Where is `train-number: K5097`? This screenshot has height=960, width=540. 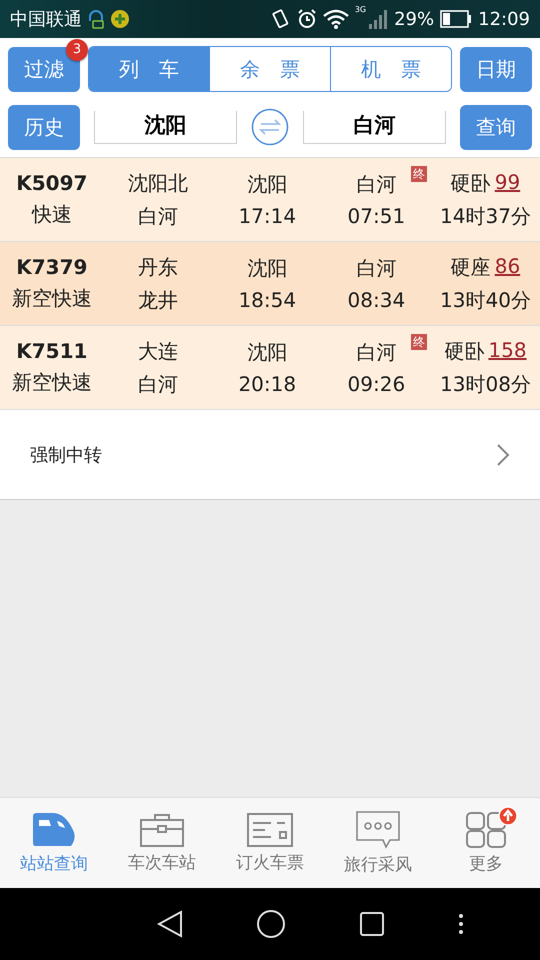
train-number: K5097 is located at coordinates (52, 183).